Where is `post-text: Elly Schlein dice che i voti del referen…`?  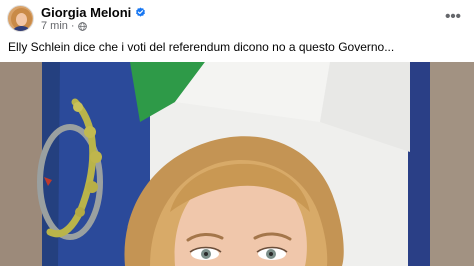 post-text: Elly Schlein dice che i voti del referen… is located at coordinates (201, 47).